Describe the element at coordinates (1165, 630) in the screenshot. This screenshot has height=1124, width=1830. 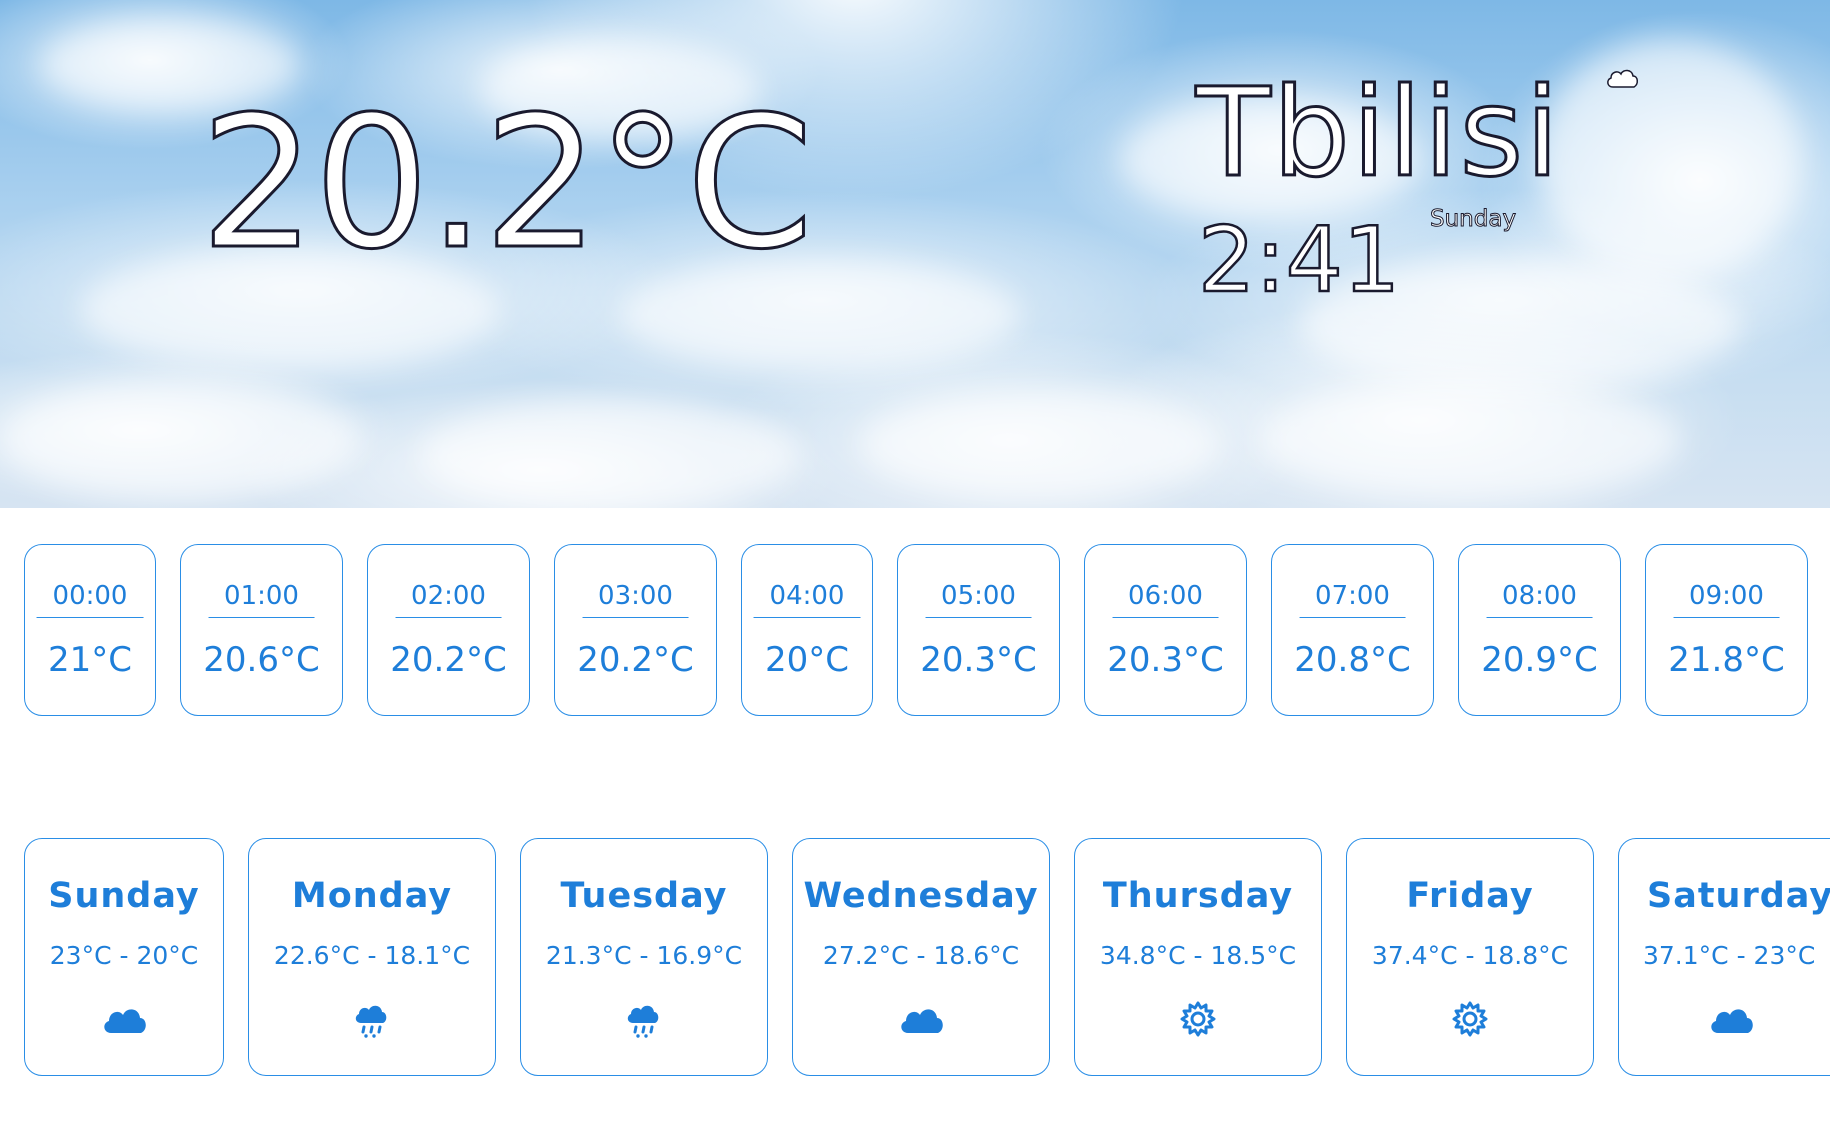
I see `hour-card: 06:00 20.3°C` at that location.